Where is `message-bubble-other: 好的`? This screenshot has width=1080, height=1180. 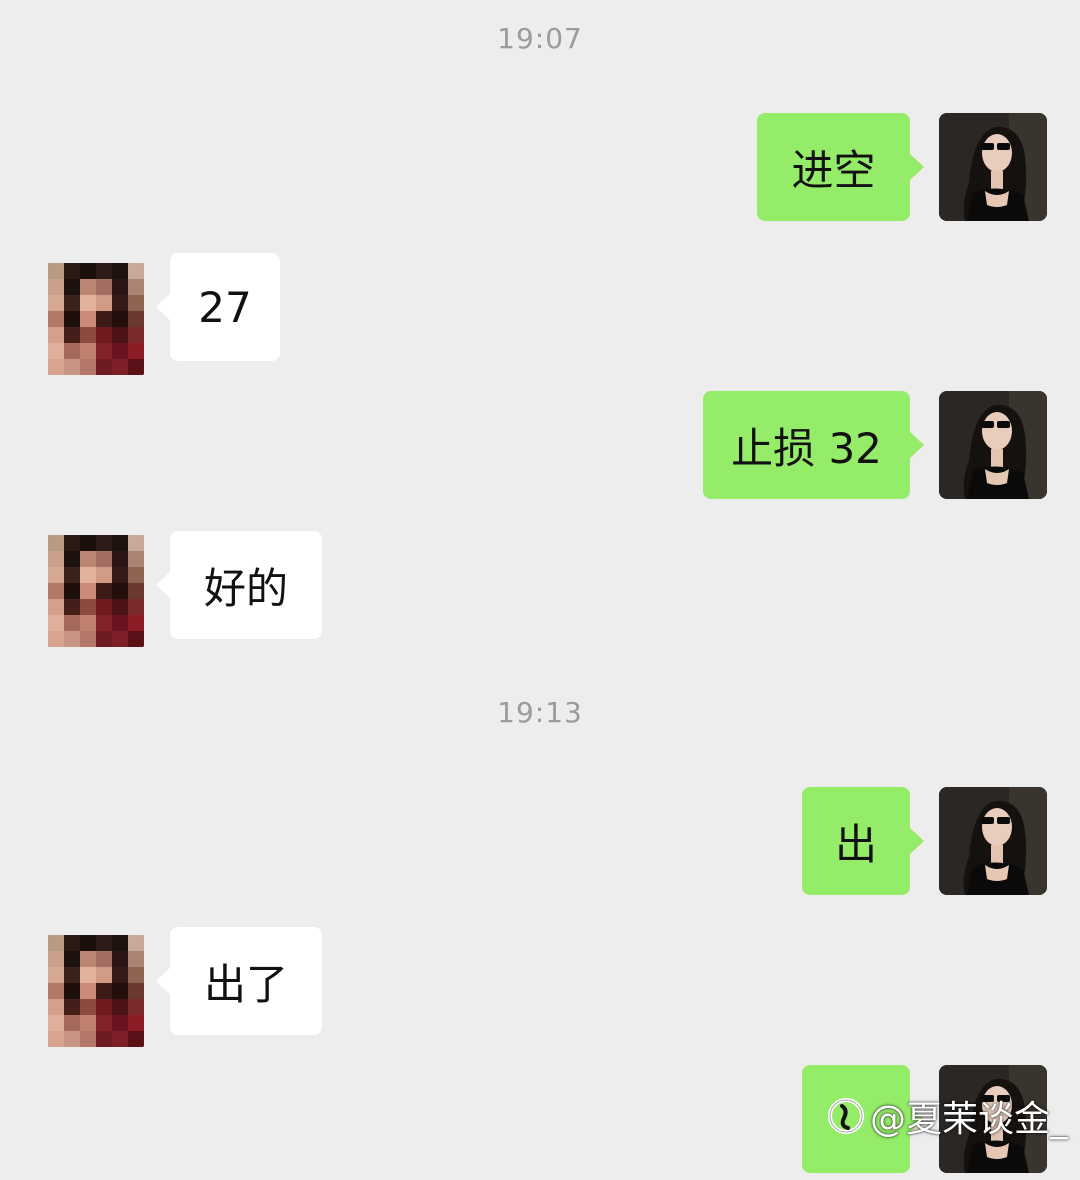 message-bubble-other: 好的 is located at coordinates (239, 585).